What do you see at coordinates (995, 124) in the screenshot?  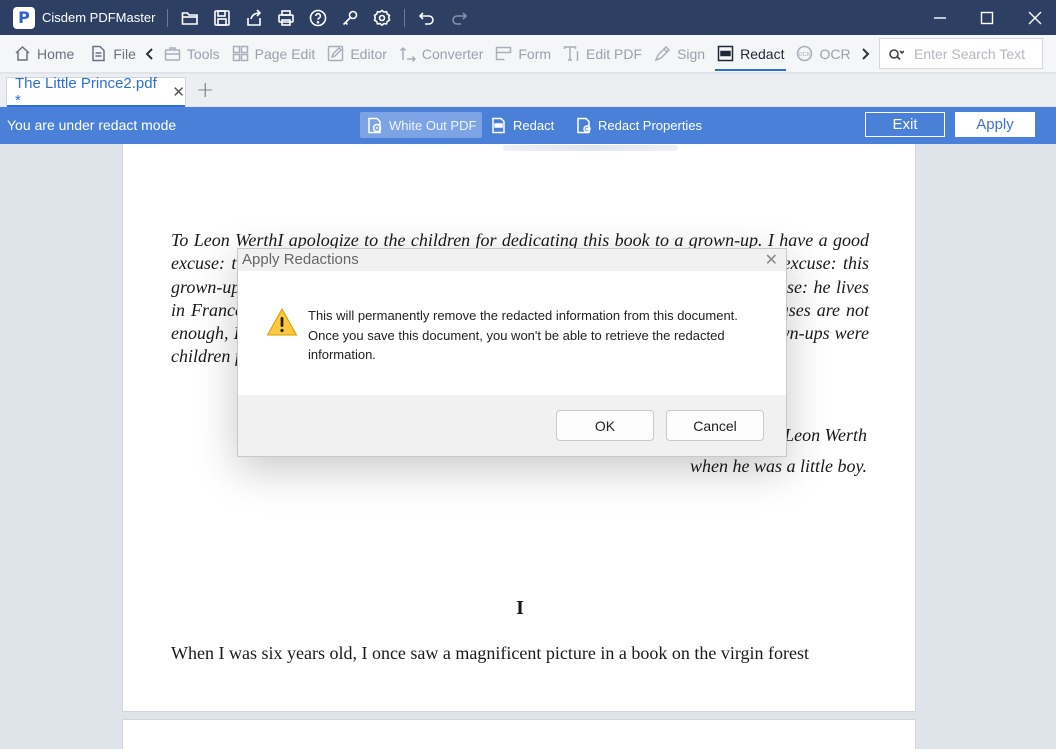 I see `apply-button: Apply` at bounding box center [995, 124].